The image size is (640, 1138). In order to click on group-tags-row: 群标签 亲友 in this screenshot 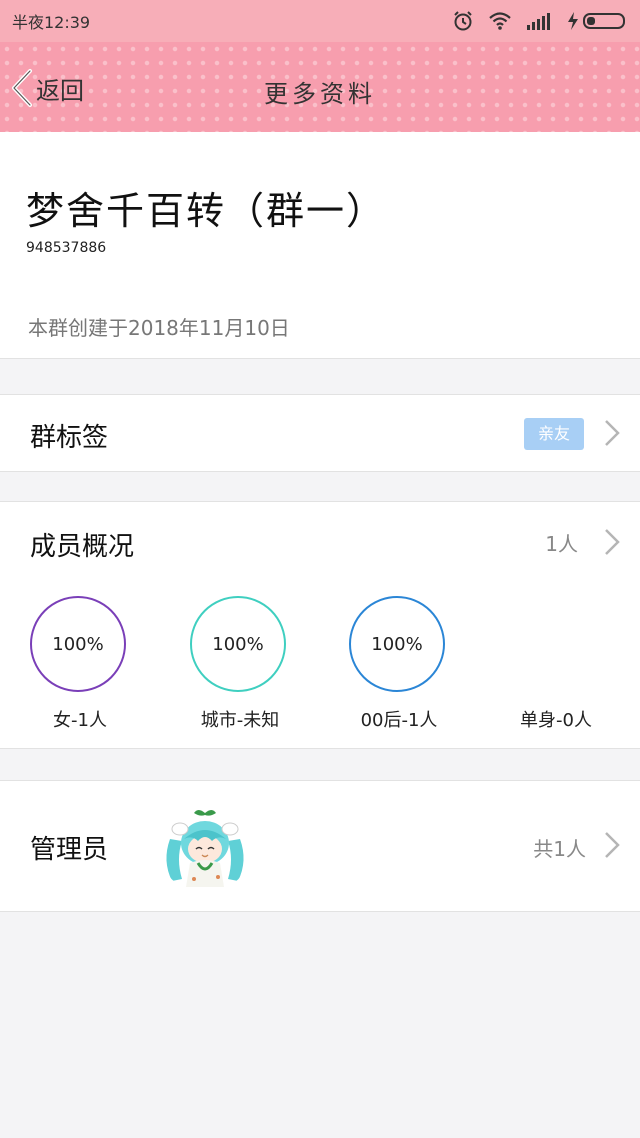, I will do `click(320, 433)`.